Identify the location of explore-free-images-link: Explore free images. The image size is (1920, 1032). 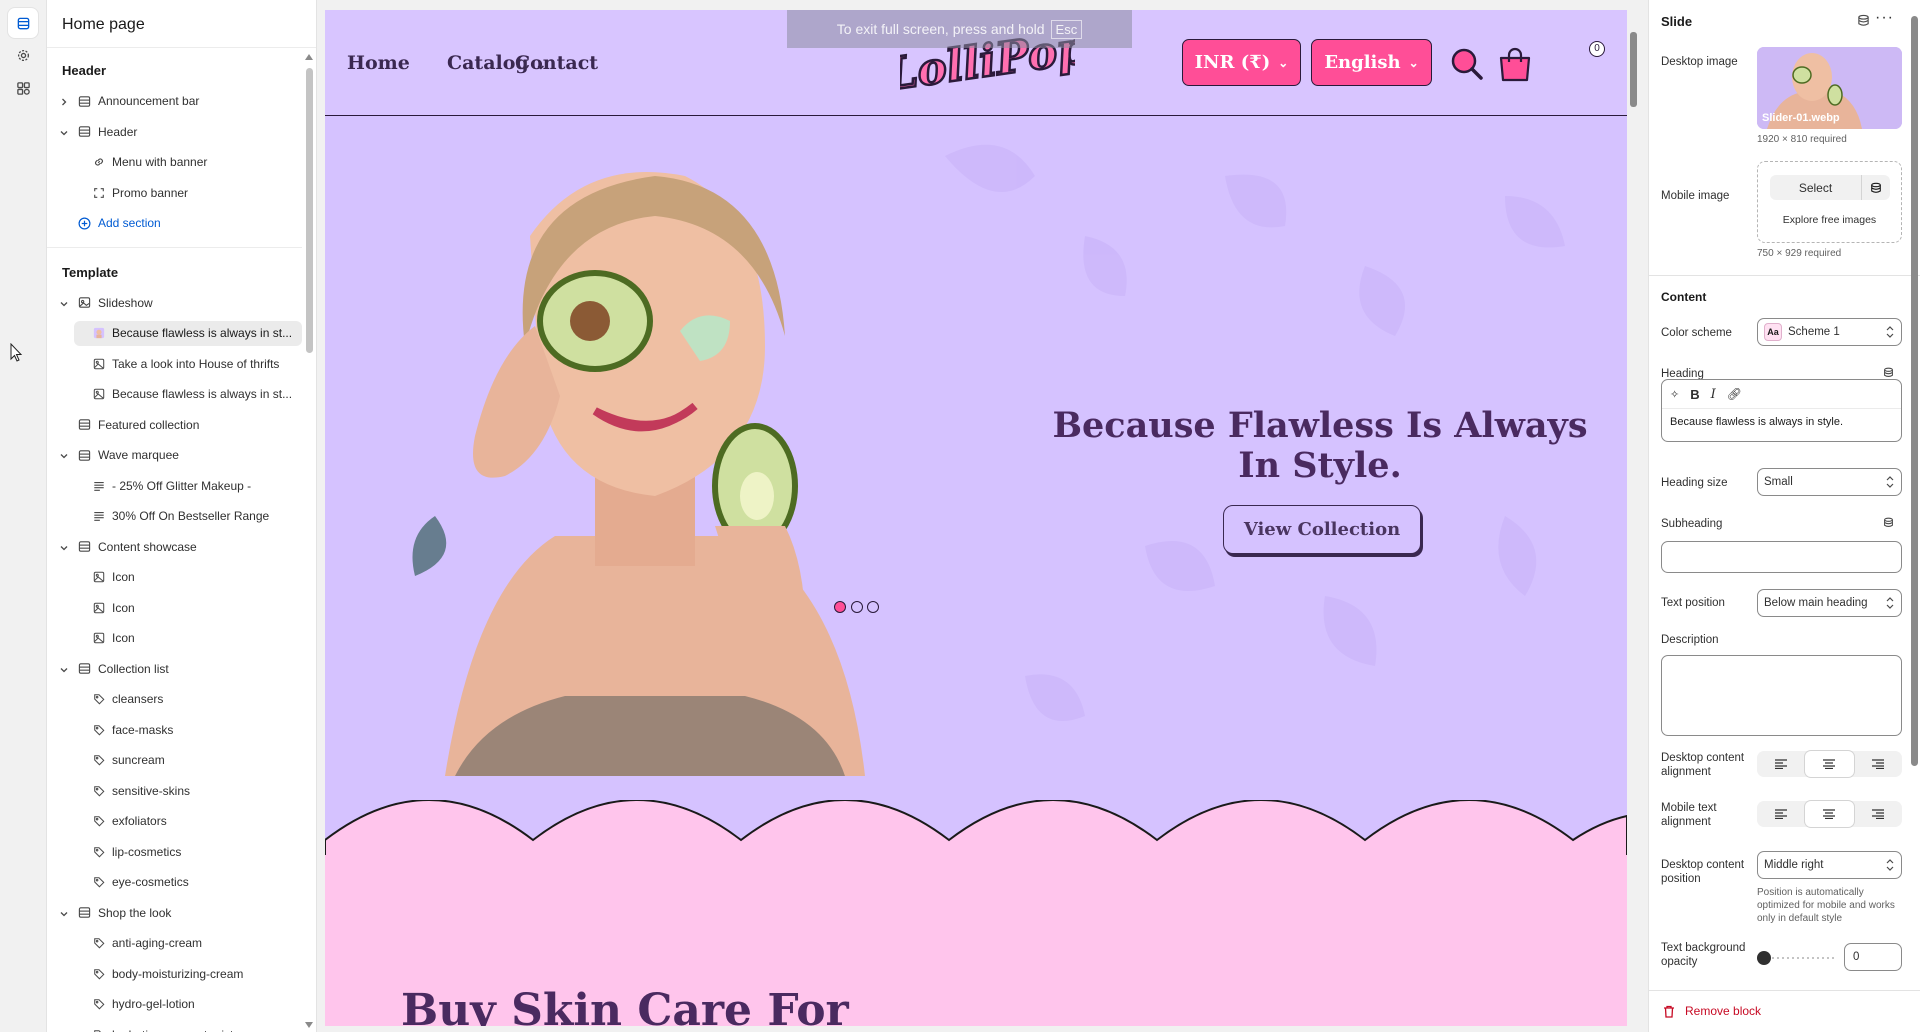
(1829, 220).